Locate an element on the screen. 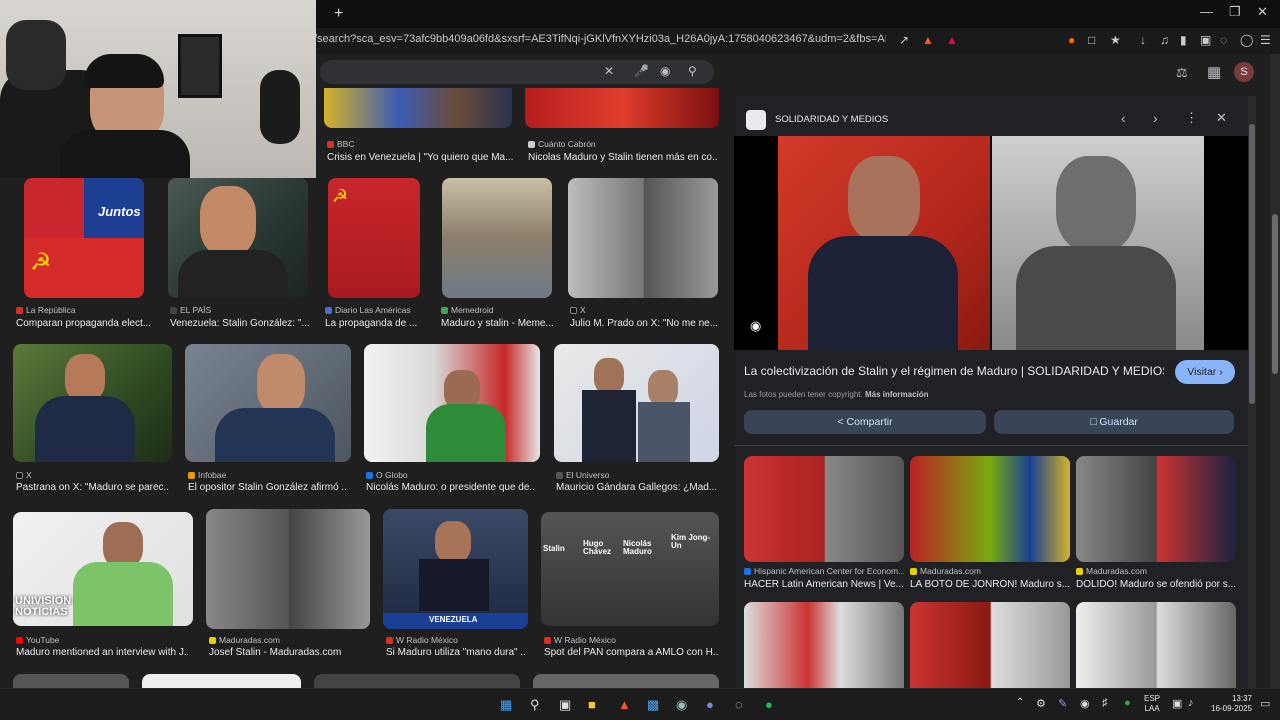 The width and height of the screenshot is (1280, 720). windows-start-icon: ▦ is located at coordinates (506, 705).